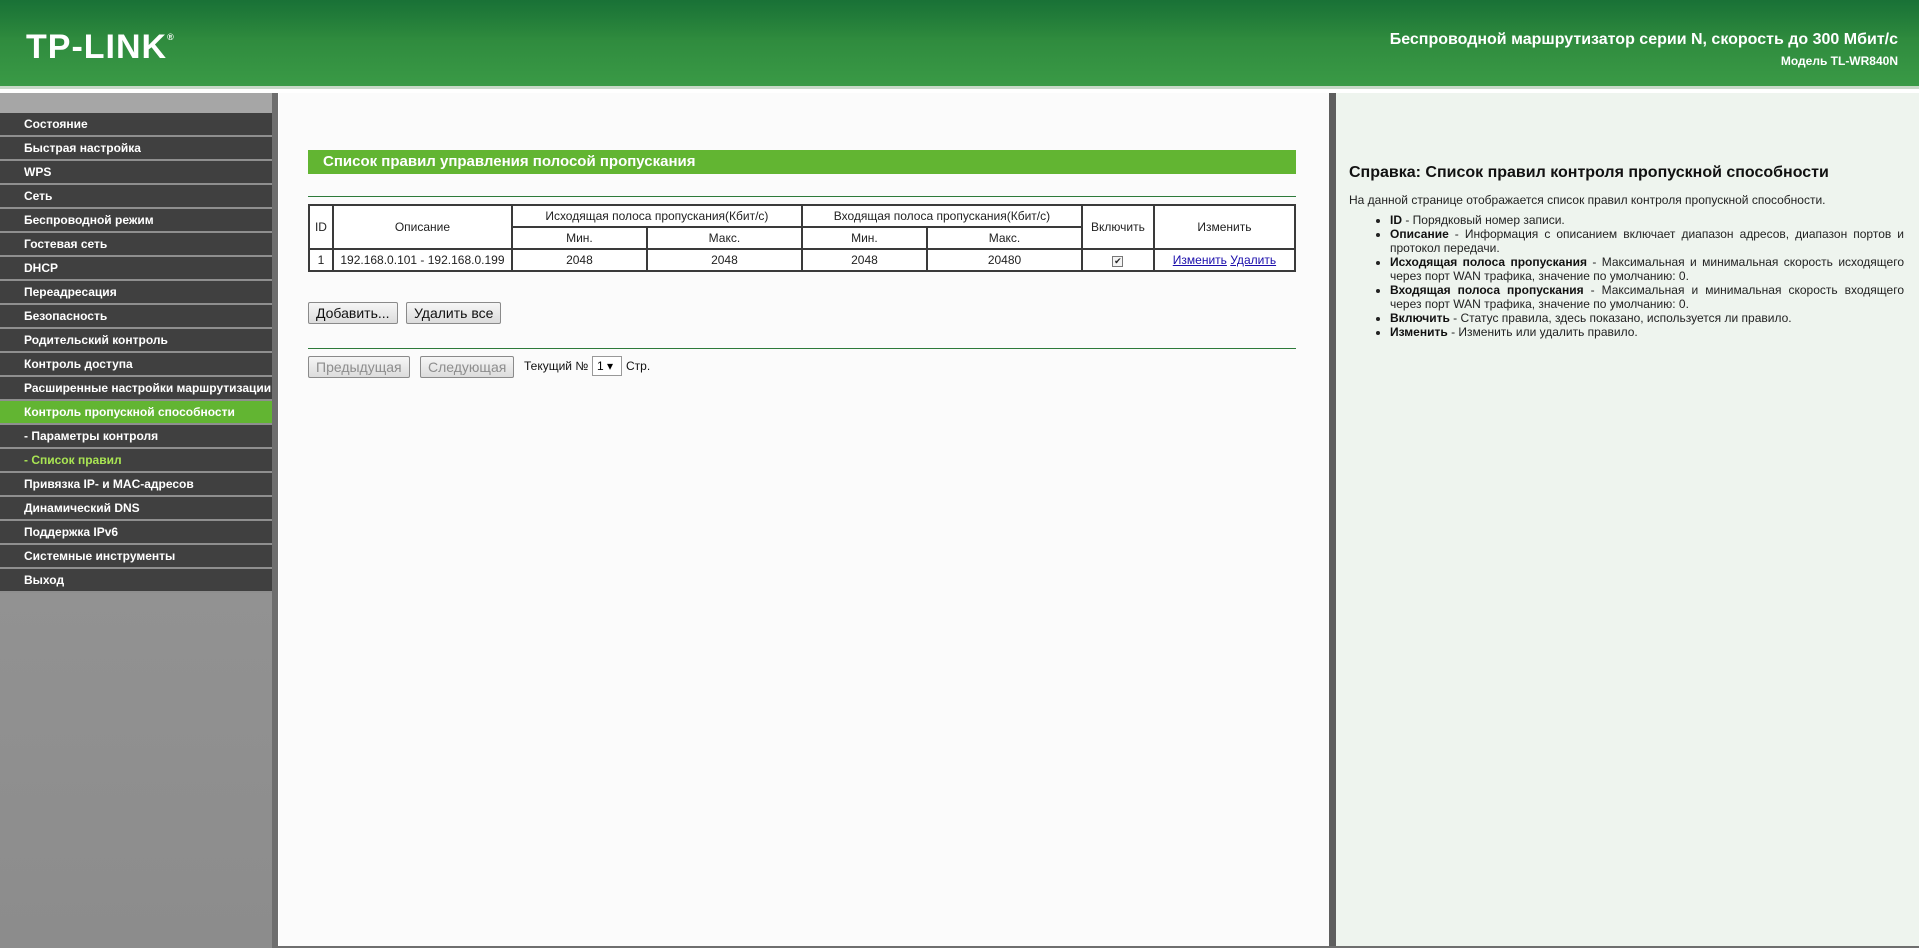 Image resolution: width=1919 pixels, height=948 pixels. I want to click on tp-link-logo: TP-LINK®, so click(100, 47).